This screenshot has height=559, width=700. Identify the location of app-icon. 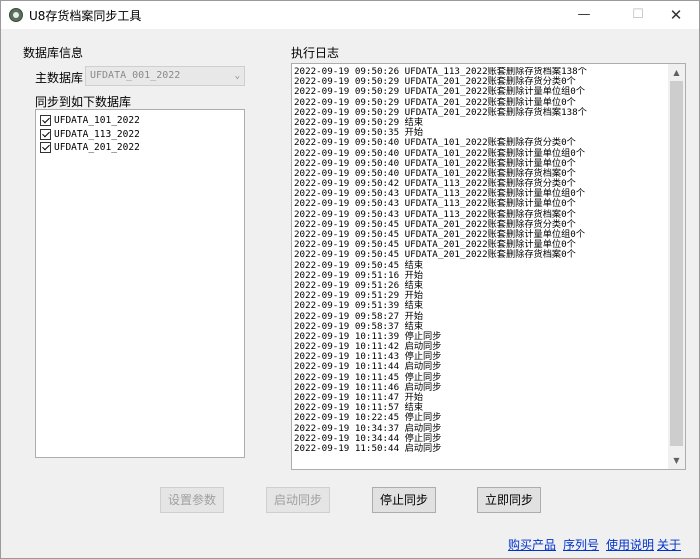
(16, 15).